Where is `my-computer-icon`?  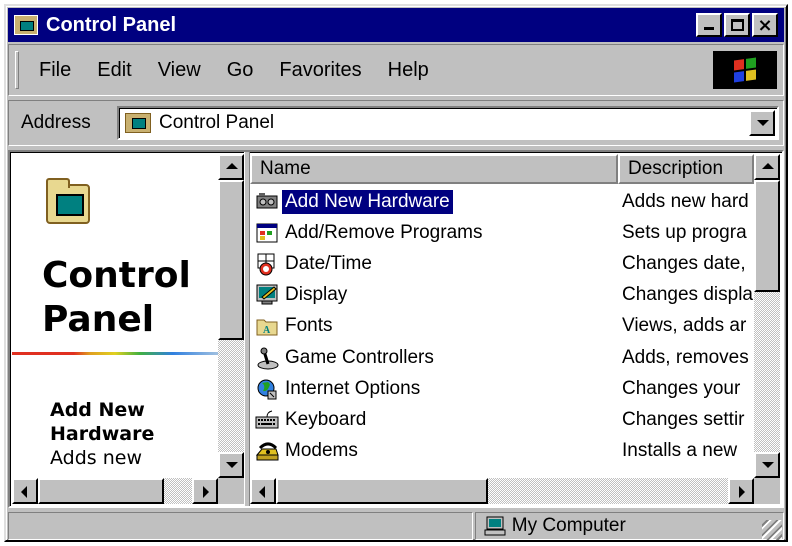 my-computer-icon is located at coordinates (495, 526).